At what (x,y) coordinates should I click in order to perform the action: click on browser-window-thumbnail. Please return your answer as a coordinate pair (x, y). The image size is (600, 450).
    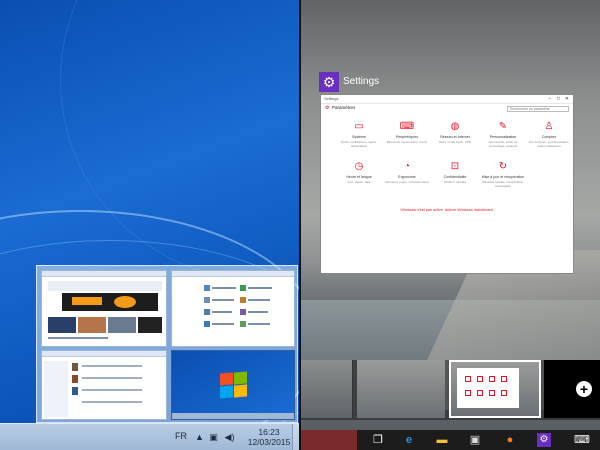
    Looking at the image, I should click on (104, 308).